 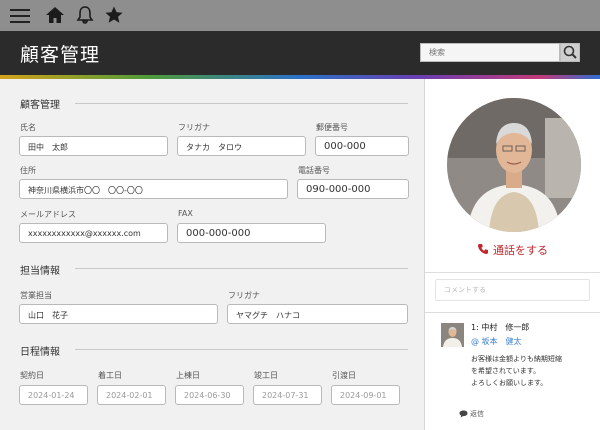 I want to click on search-icon, so click(x=570, y=52).